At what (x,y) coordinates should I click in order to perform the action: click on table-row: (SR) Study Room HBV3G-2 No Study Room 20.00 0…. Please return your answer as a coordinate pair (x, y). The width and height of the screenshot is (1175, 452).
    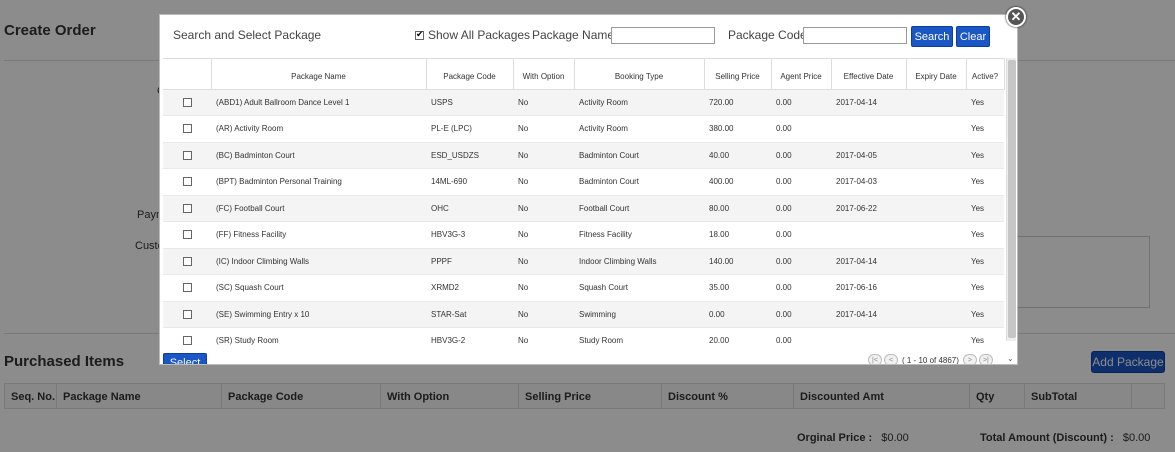
    Looking at the image, I should click on (583, 339).